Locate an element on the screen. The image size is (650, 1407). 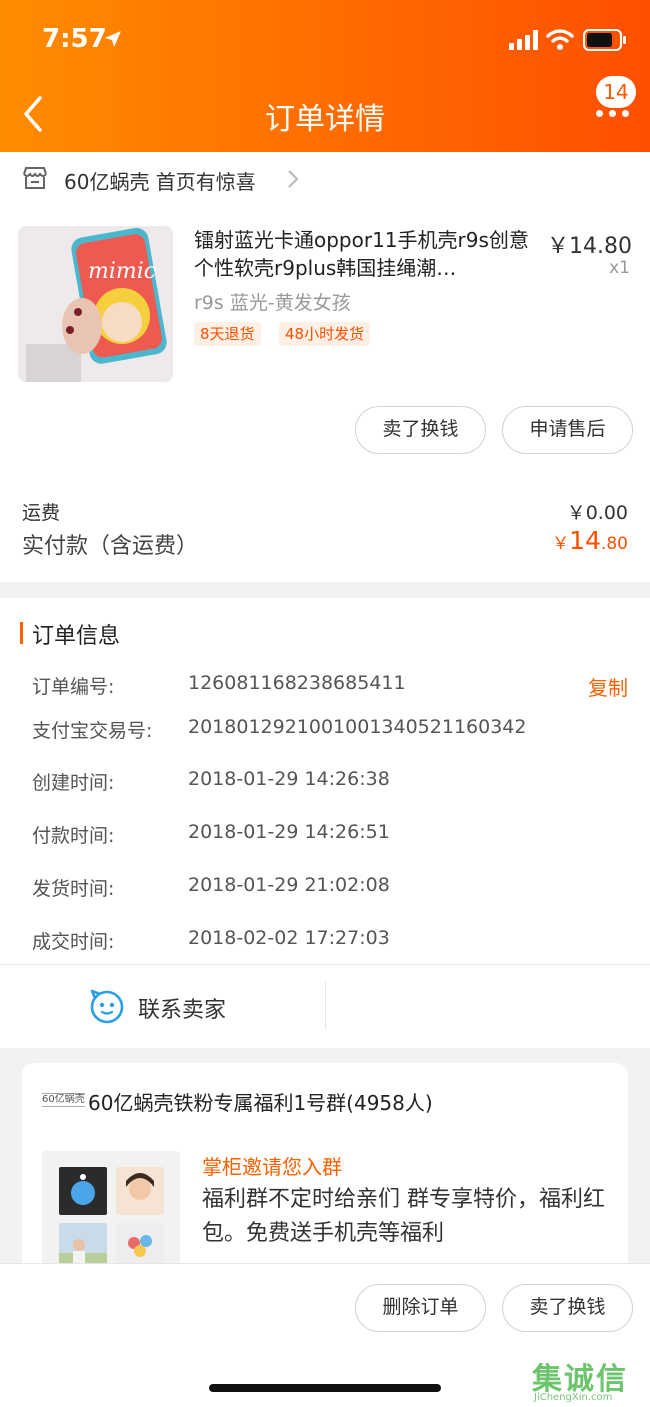
location-arrow-icon is located at coordinates (113, 39).